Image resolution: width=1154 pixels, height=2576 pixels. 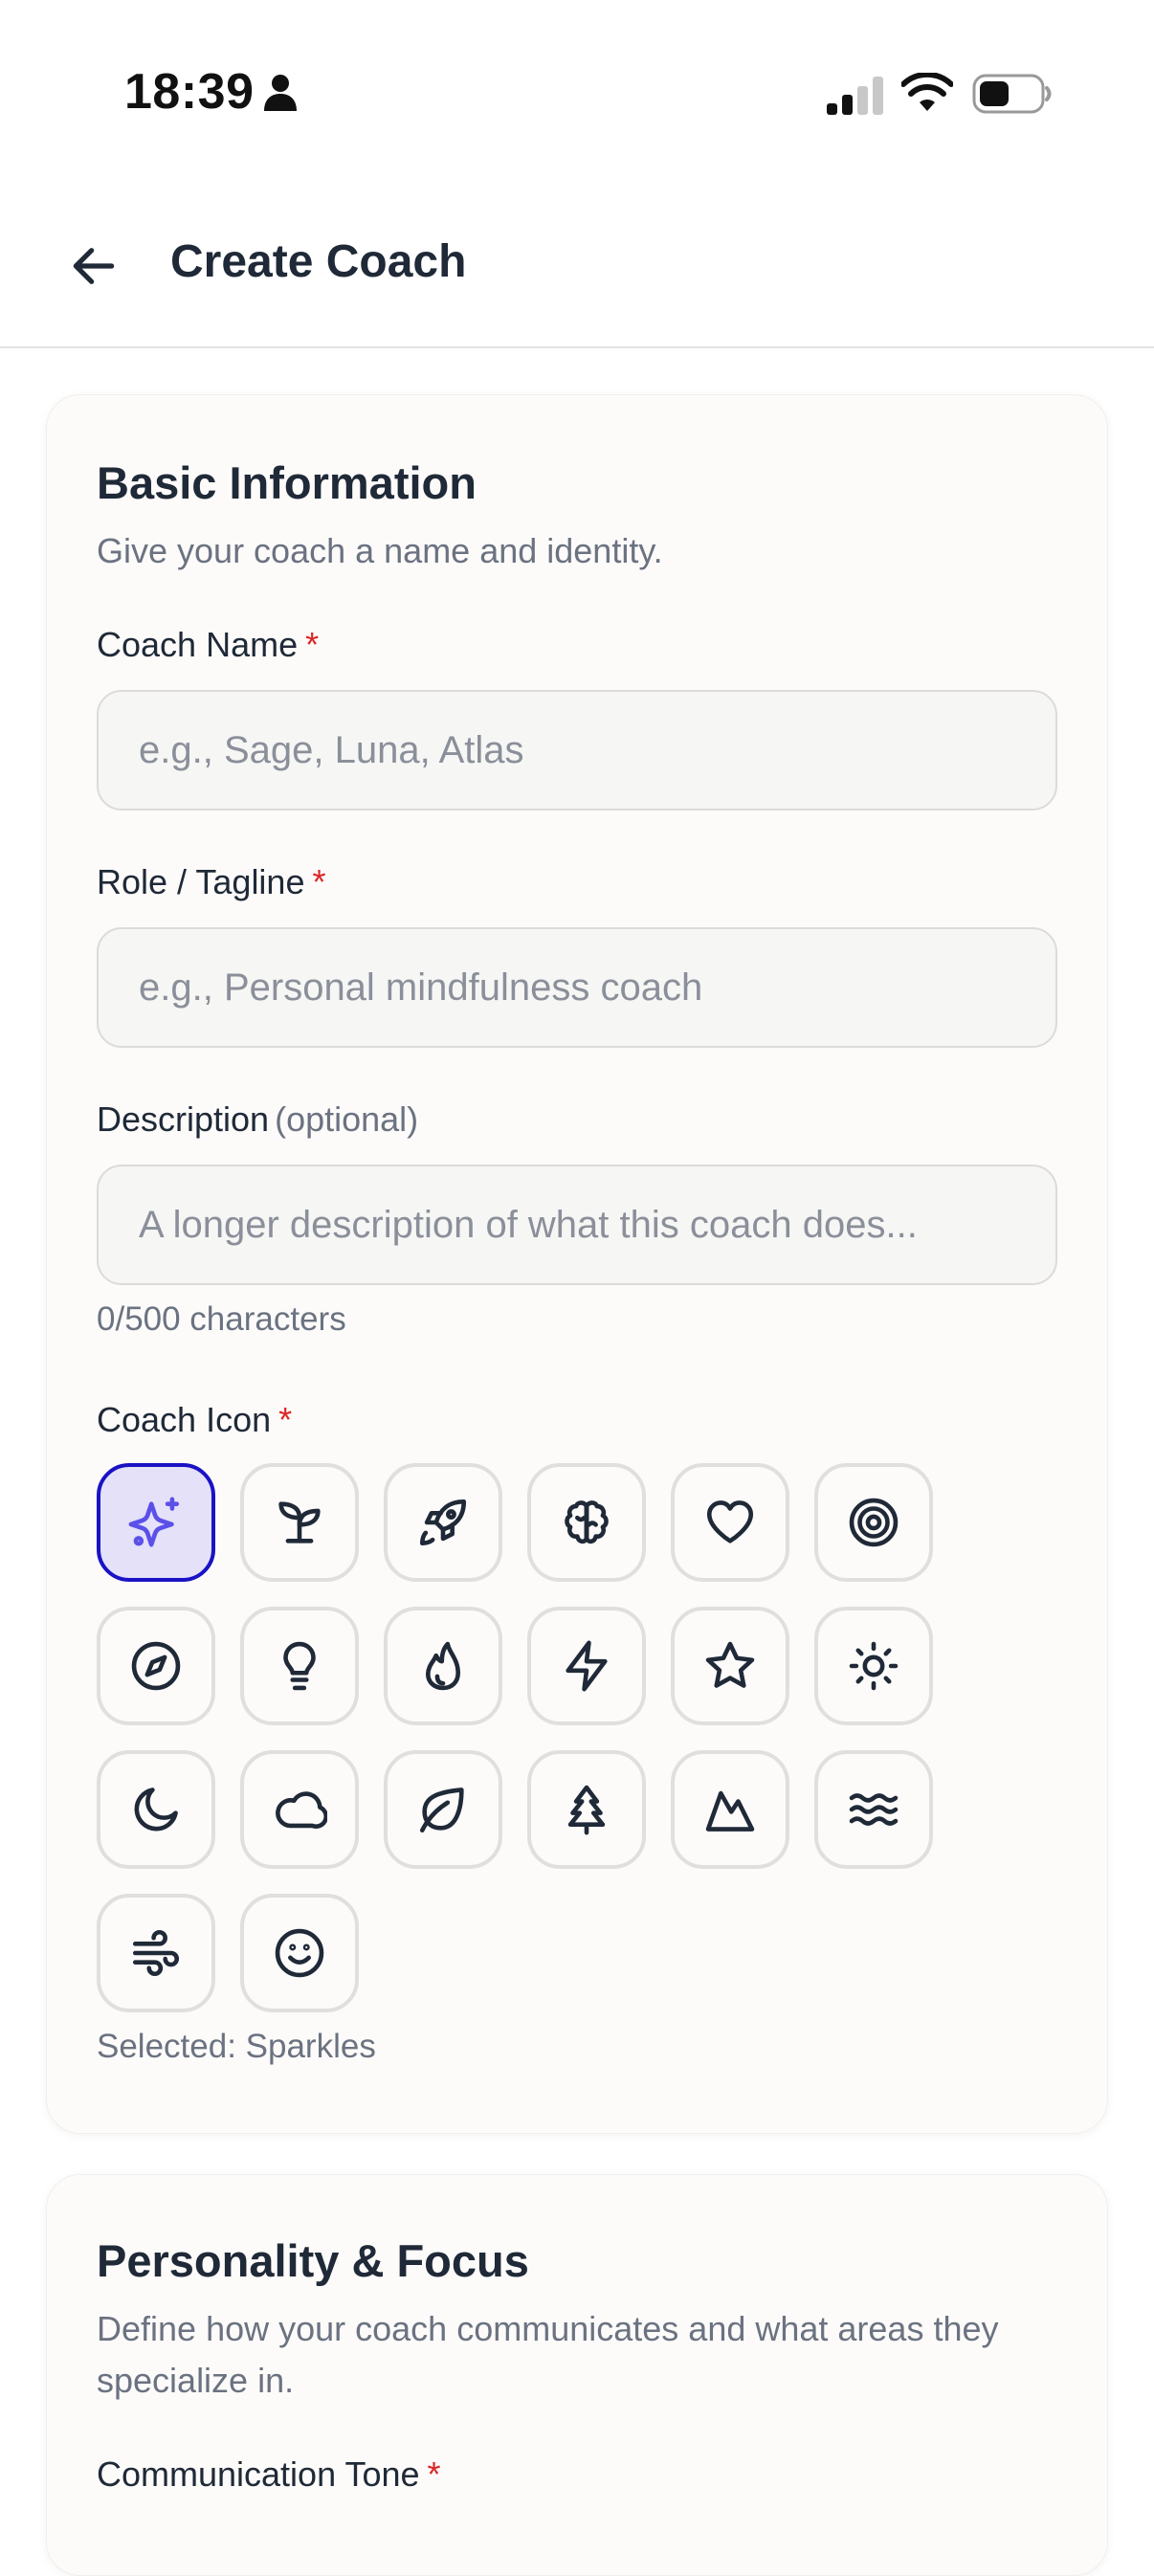 I want to click on star-icon, so click(x=730, y=1664).